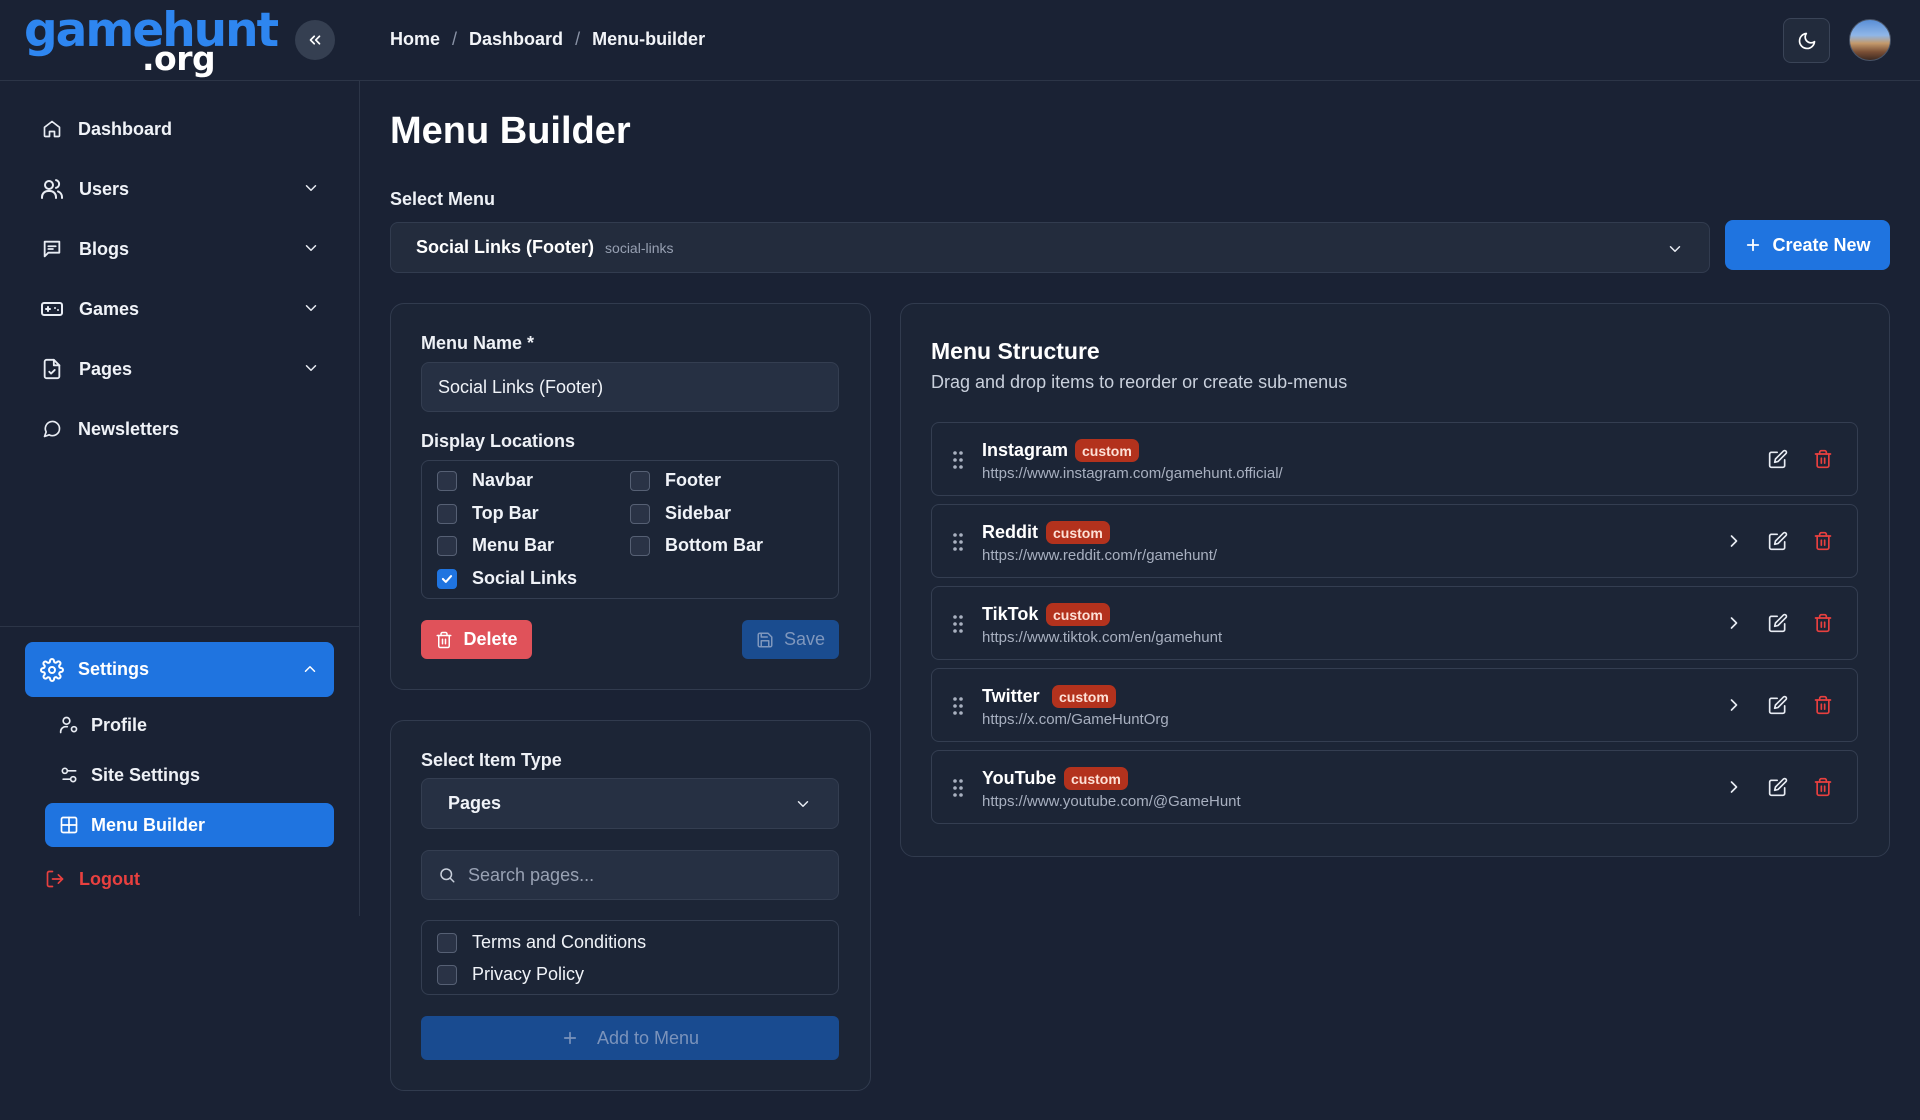  I want to click on sidebar-item-label: Blogs, so click(104, 248).